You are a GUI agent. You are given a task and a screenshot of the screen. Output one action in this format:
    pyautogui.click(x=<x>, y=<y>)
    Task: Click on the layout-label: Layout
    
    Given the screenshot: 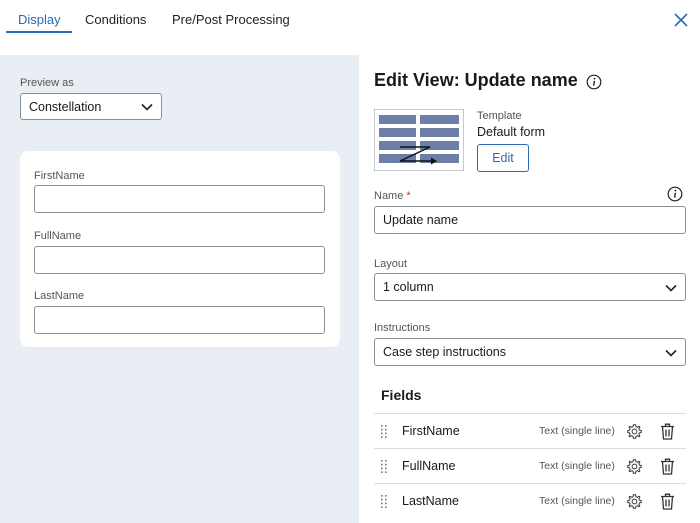 What is the action you would take?
    pyautogui.click(x=391, y=264)
    